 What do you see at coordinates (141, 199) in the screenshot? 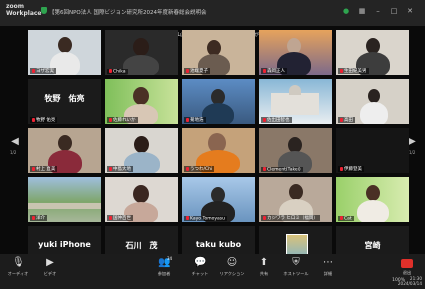
I see `video-tile: 国仲百世` at bounding box center [141, 199].